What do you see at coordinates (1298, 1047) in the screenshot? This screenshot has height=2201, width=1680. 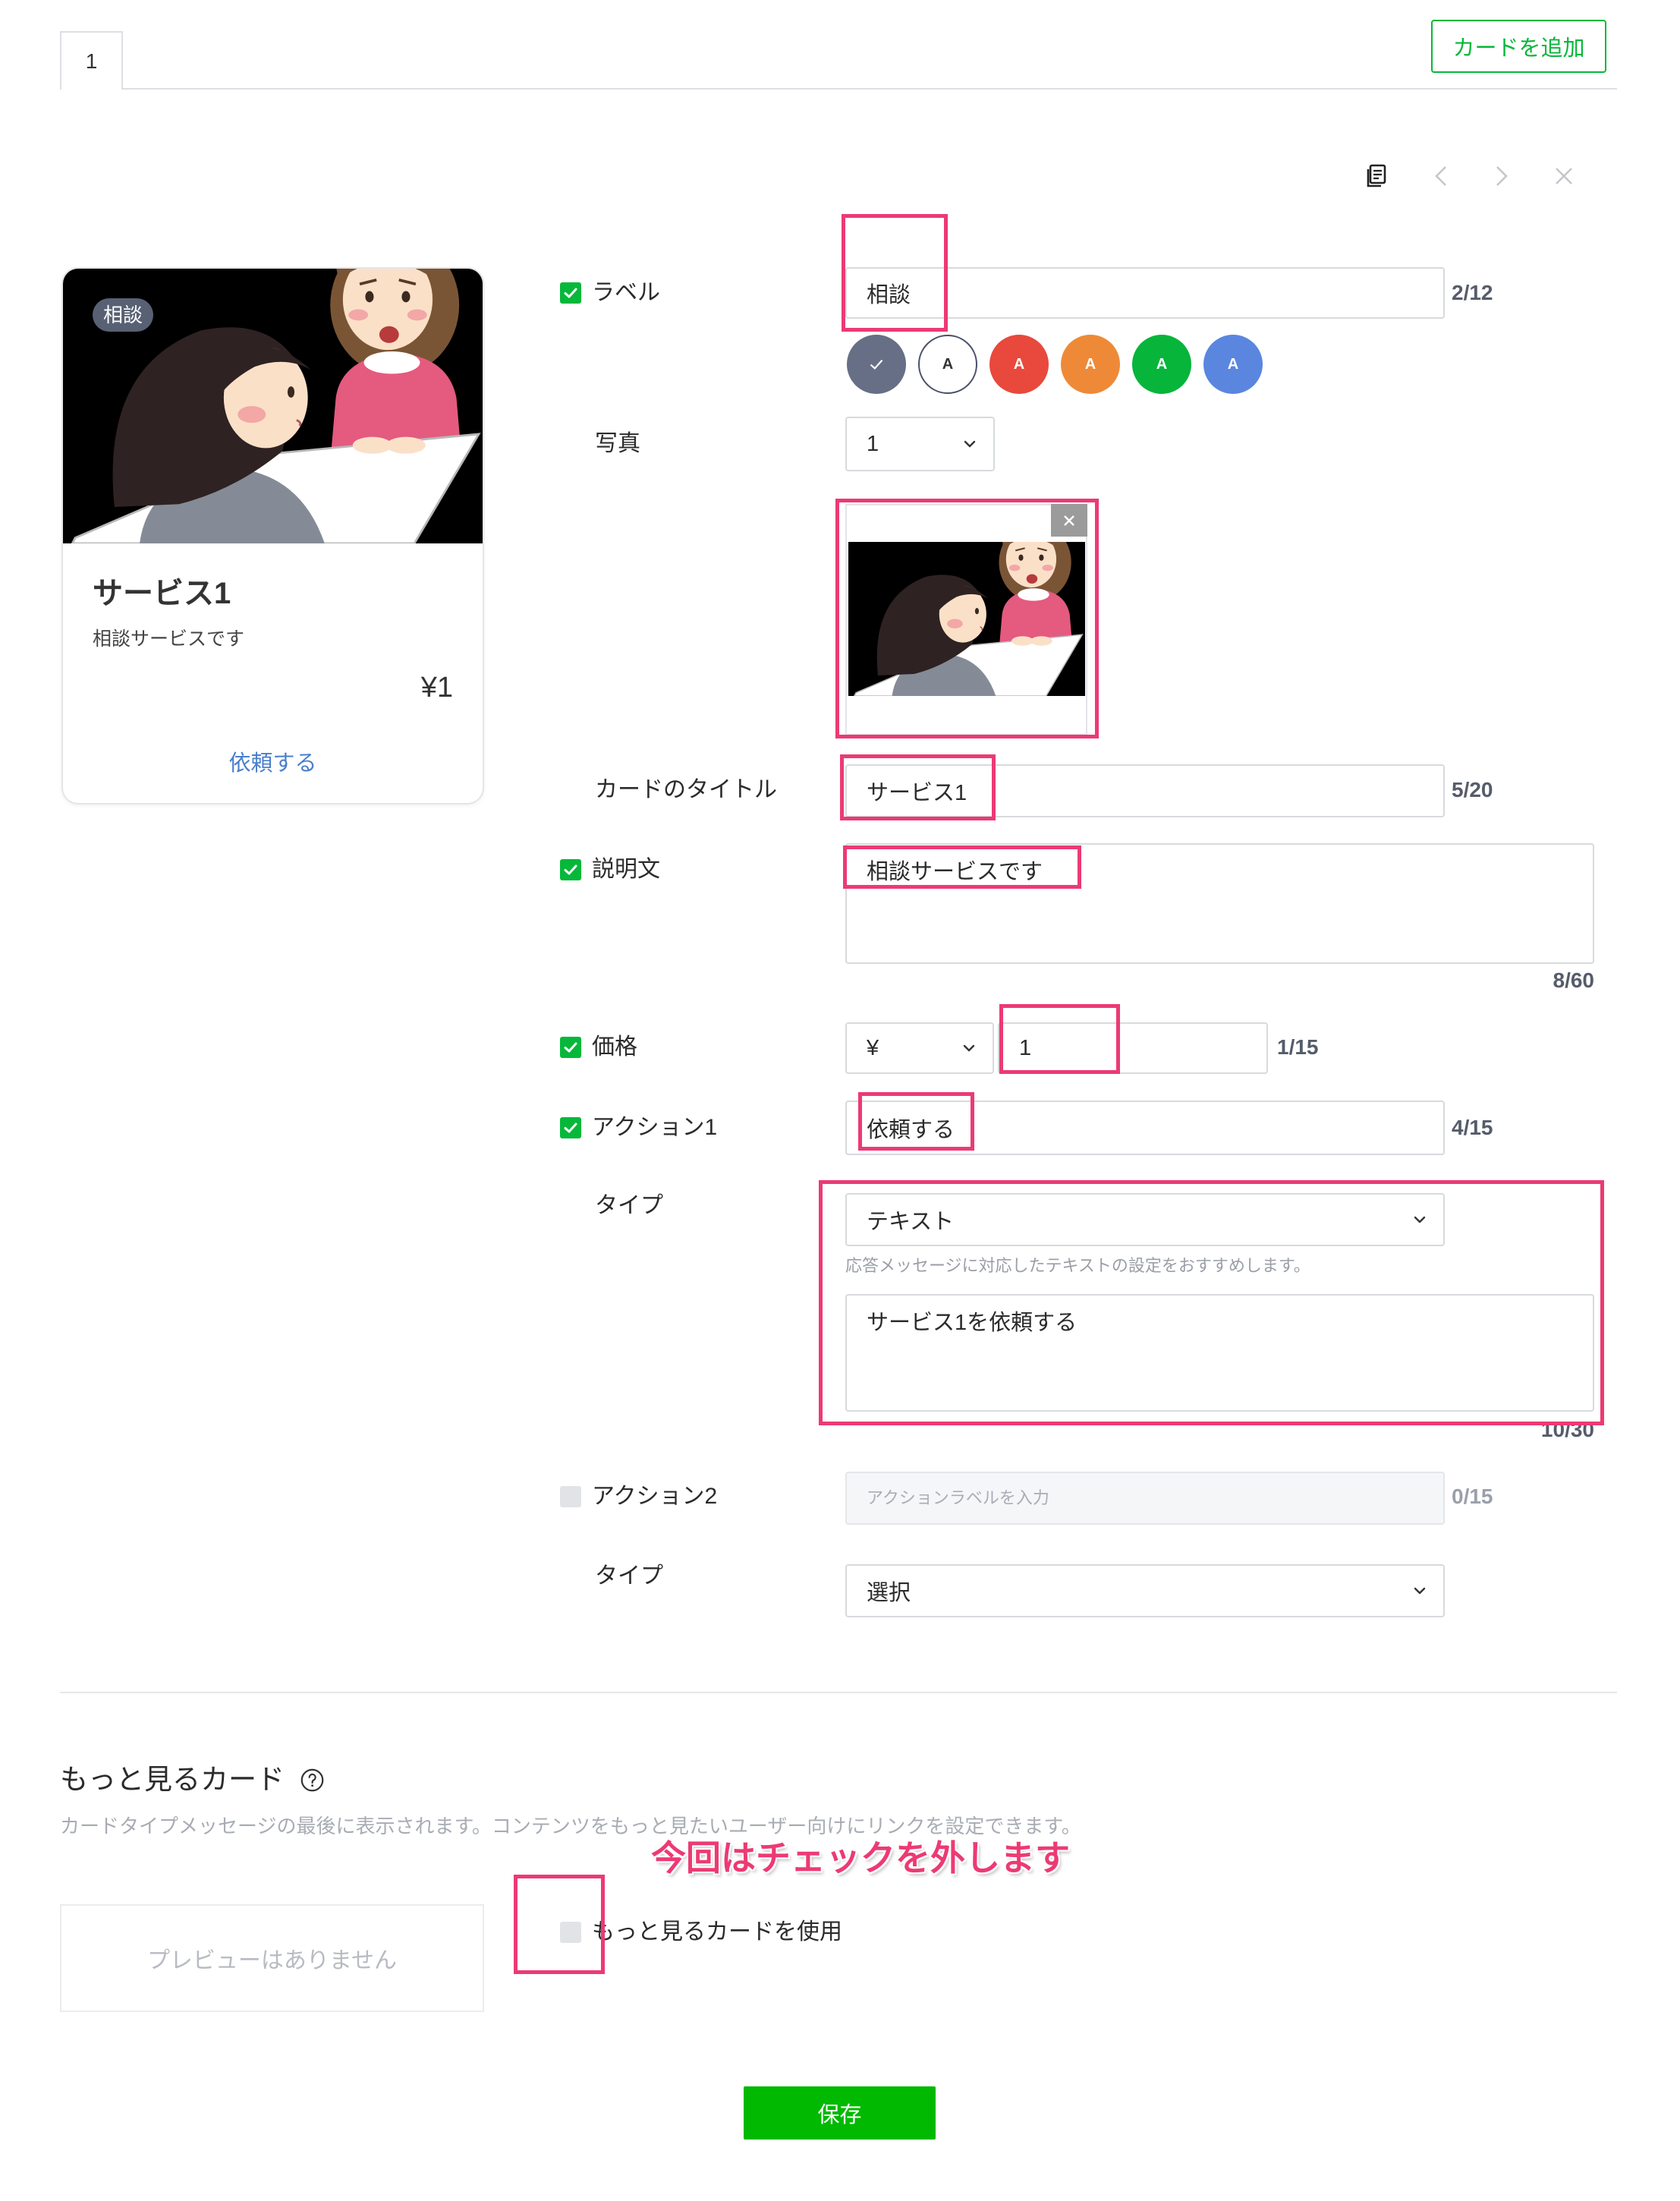 I see `price-char-counter: 1/15` at bounding box center [1298, 1047].